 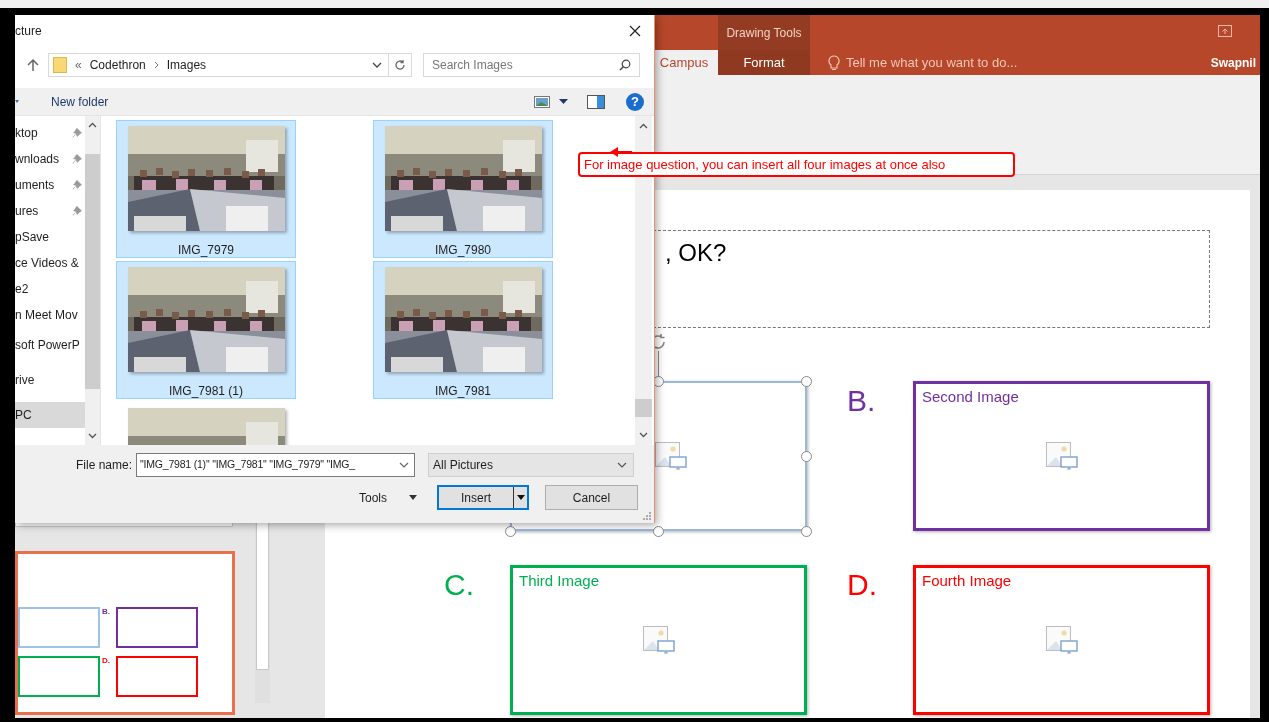 What do you see at coordinates (591, 497) in the screenshot?
I see `cancel-button: Cancel` at bounding box center [591, 497].